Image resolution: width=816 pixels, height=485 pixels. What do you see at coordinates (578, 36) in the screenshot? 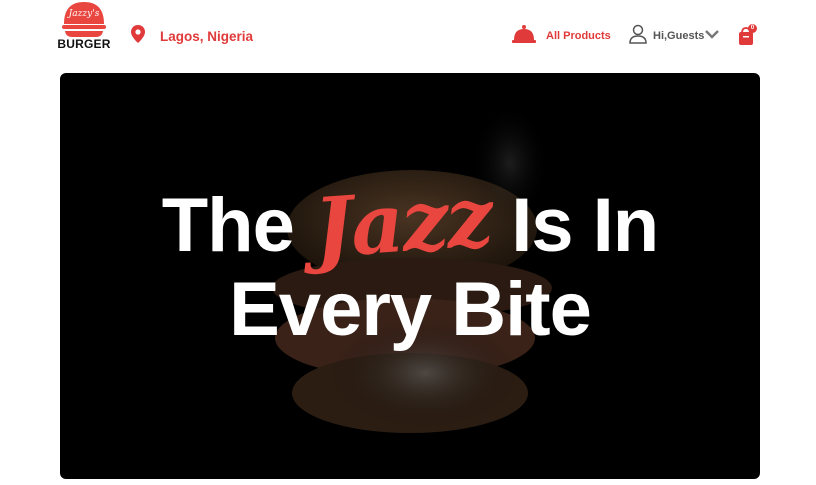
I see `all-products-label: All Products` at bounding box center [578, 36].